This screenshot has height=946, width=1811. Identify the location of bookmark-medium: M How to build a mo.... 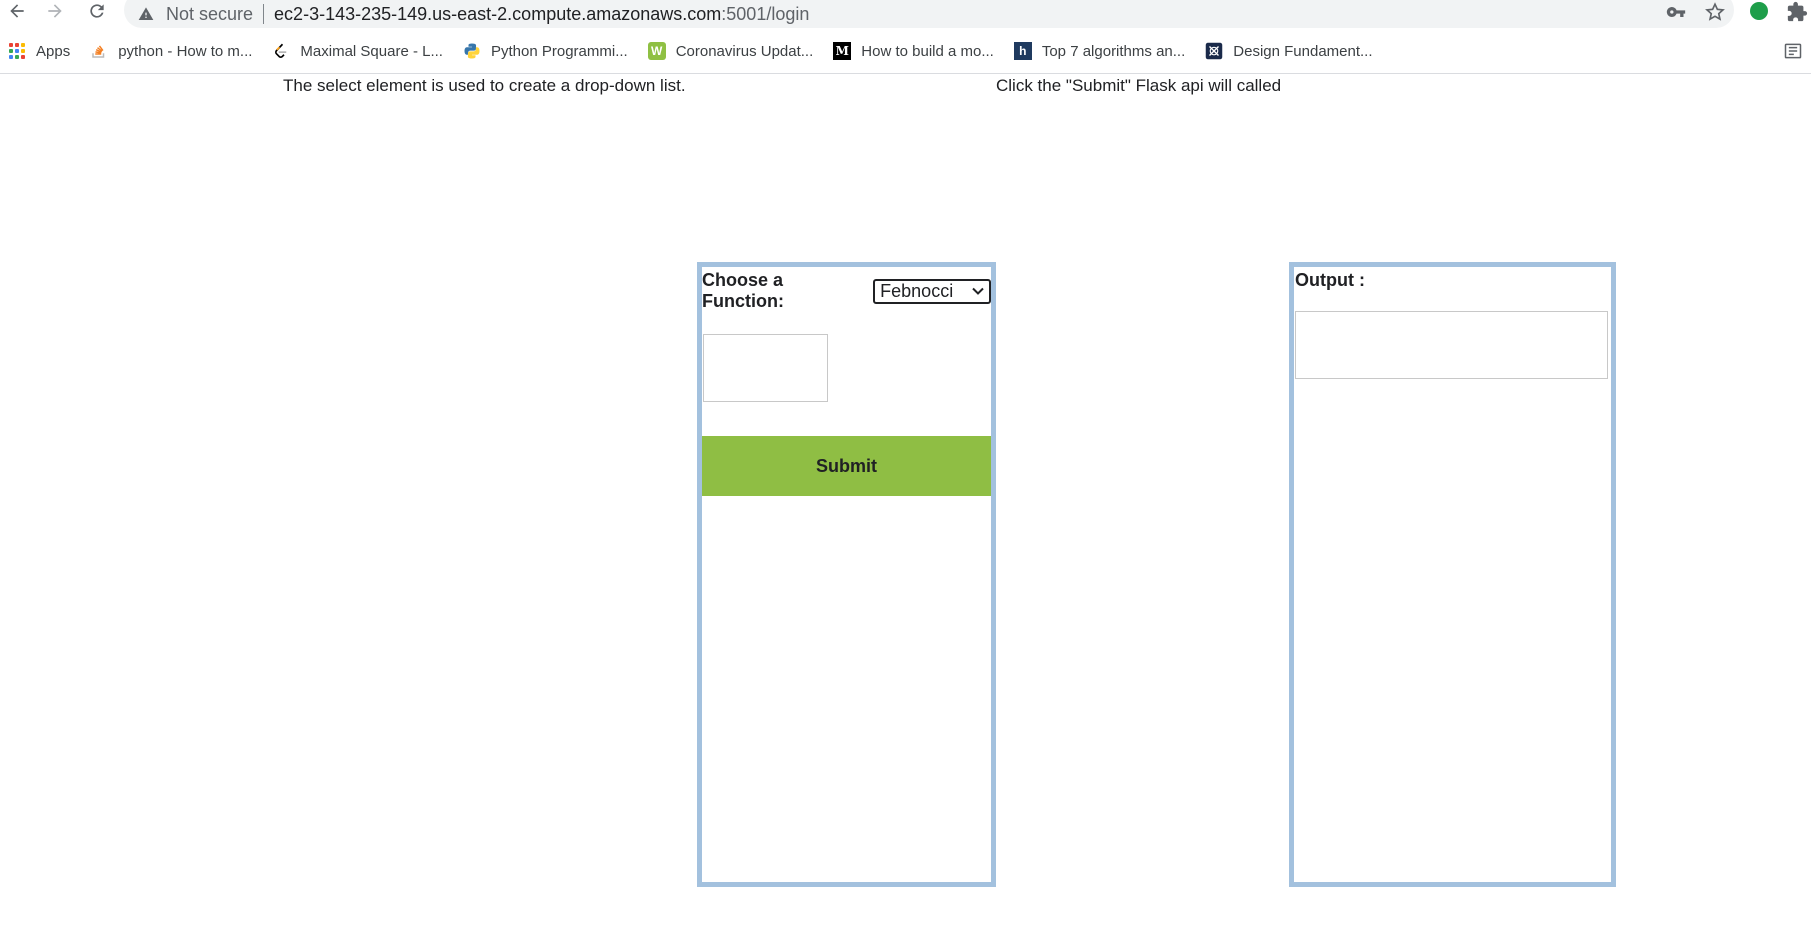
(913, 51).